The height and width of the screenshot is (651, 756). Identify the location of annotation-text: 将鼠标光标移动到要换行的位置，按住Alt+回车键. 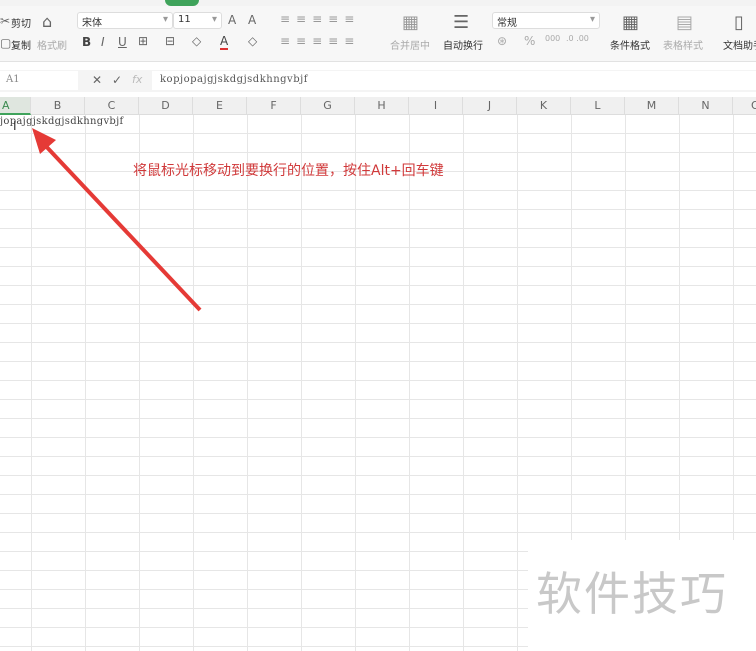
(288, 171).